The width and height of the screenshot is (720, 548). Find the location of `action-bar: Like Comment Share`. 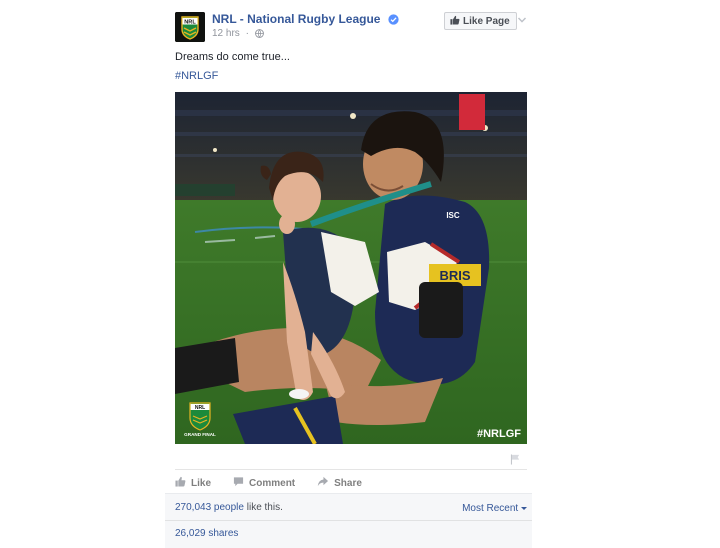

action-bar: Like Comment Share is located at coordinates (279, 483).